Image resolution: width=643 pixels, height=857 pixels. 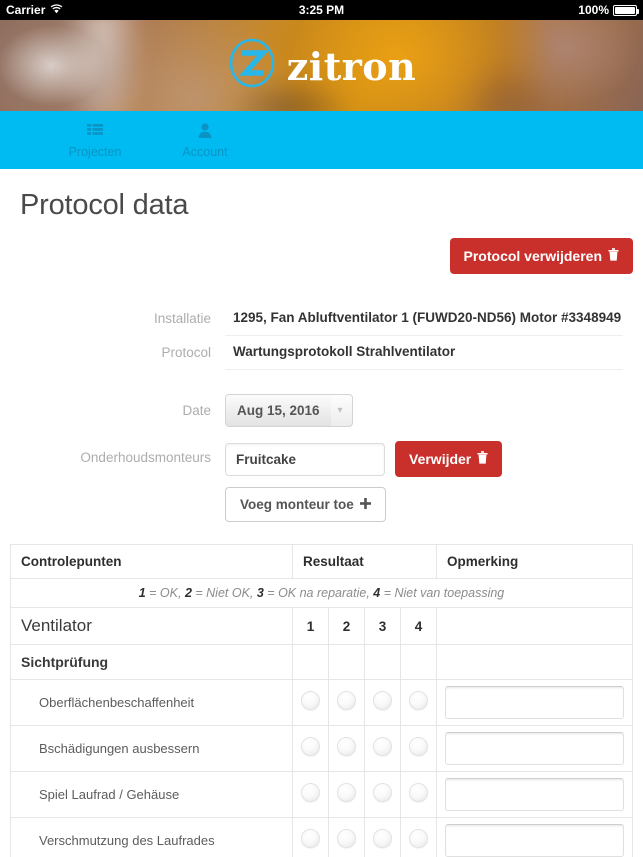 I want to click on checkpoint-label: Spiel Laufrad / Gehäuse, so click(x=151, y=794).